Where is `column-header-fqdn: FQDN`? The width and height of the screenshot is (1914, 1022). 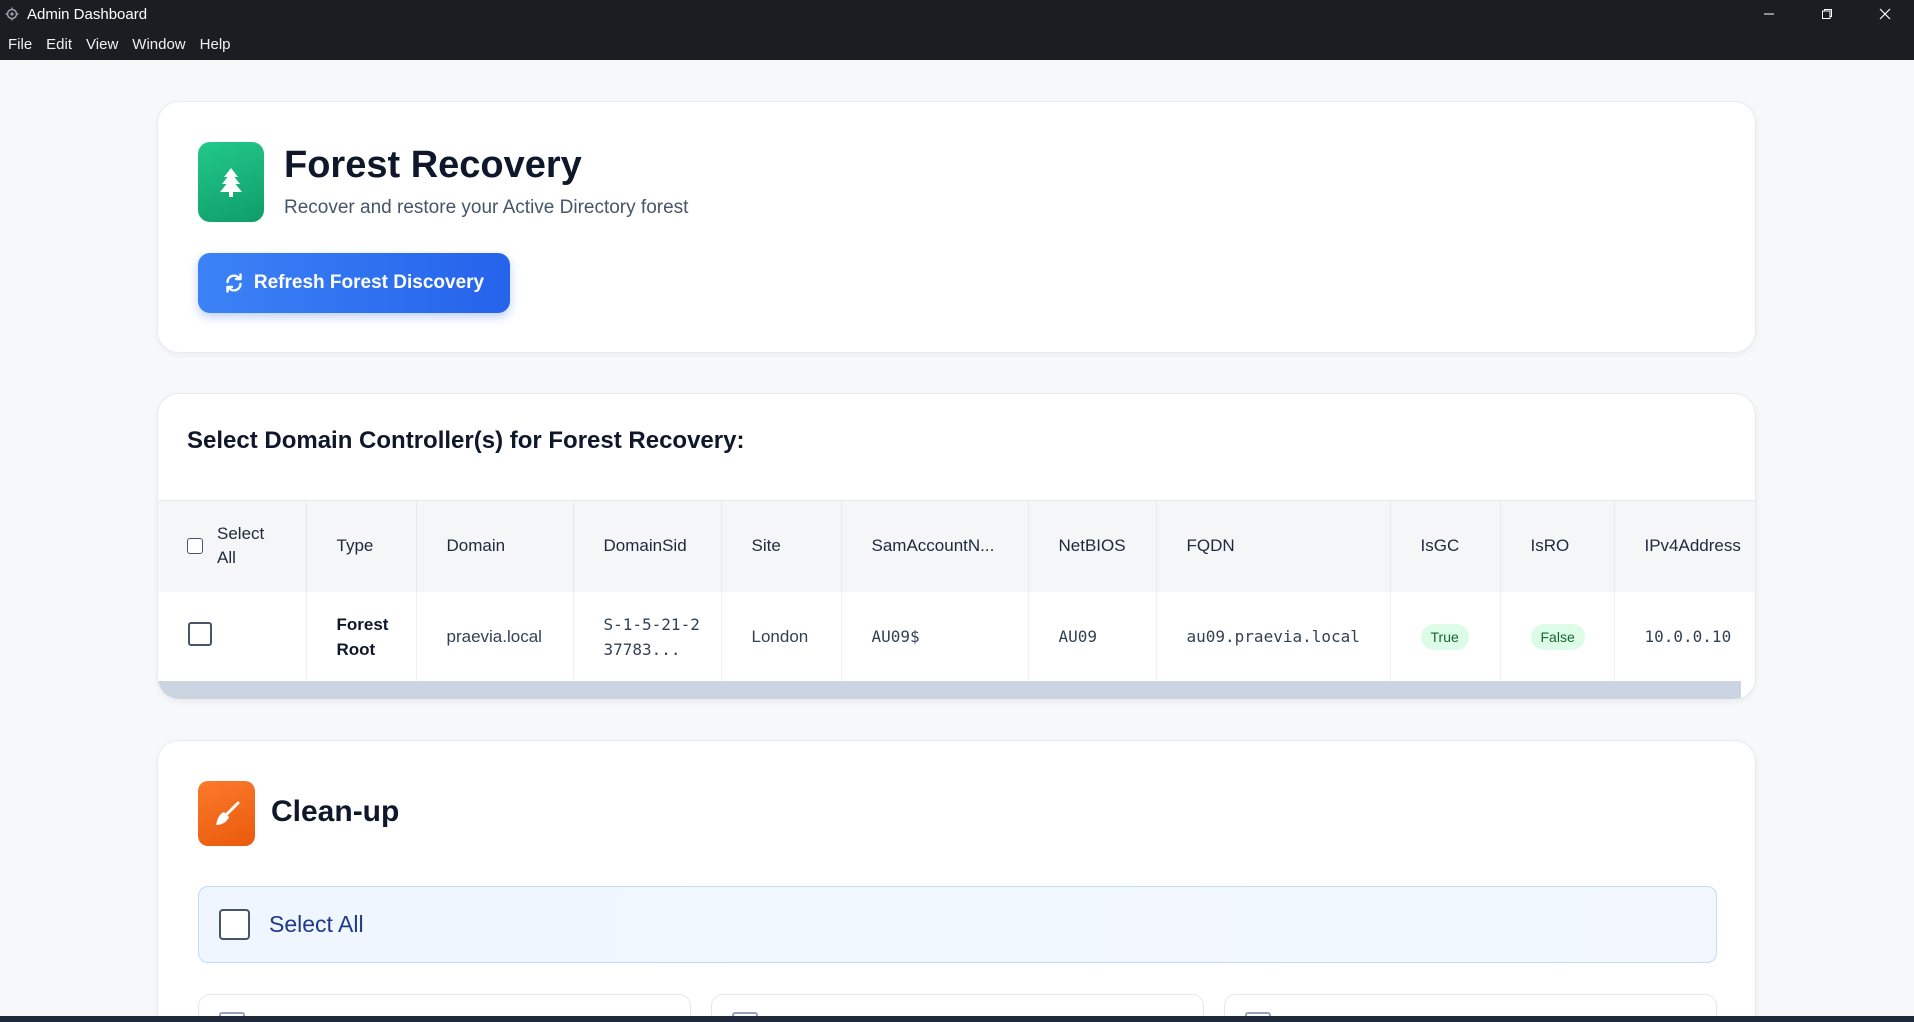
column-header-fqdn: FQDN is located at coordinates (1273, 546).